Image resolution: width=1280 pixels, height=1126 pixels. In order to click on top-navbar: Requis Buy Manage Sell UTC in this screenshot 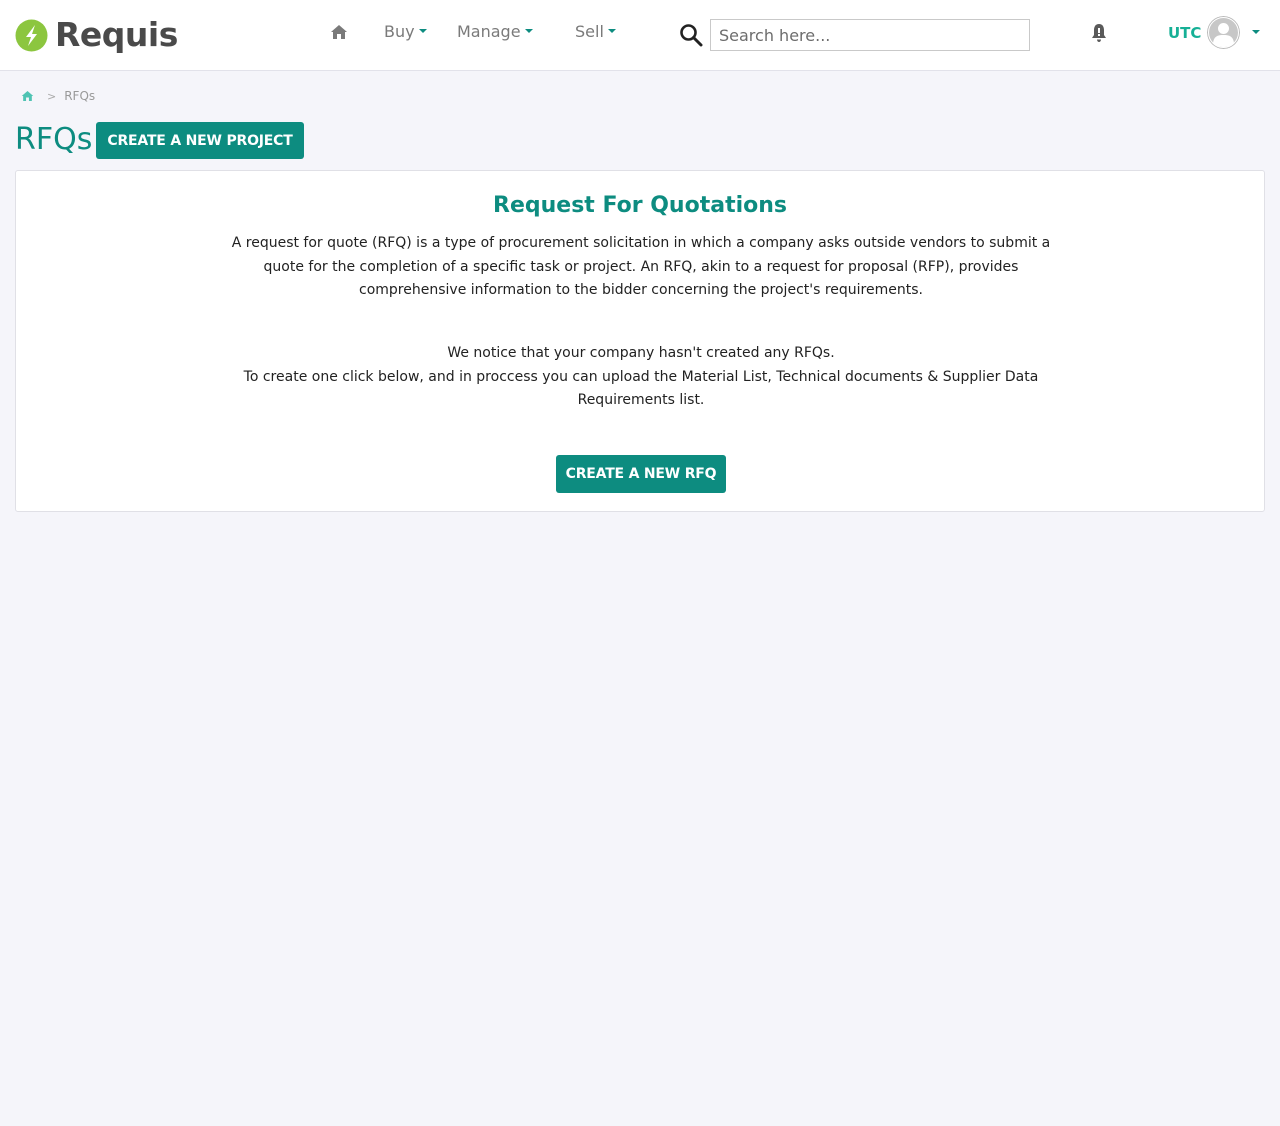, I will do `click(640, 35)`.